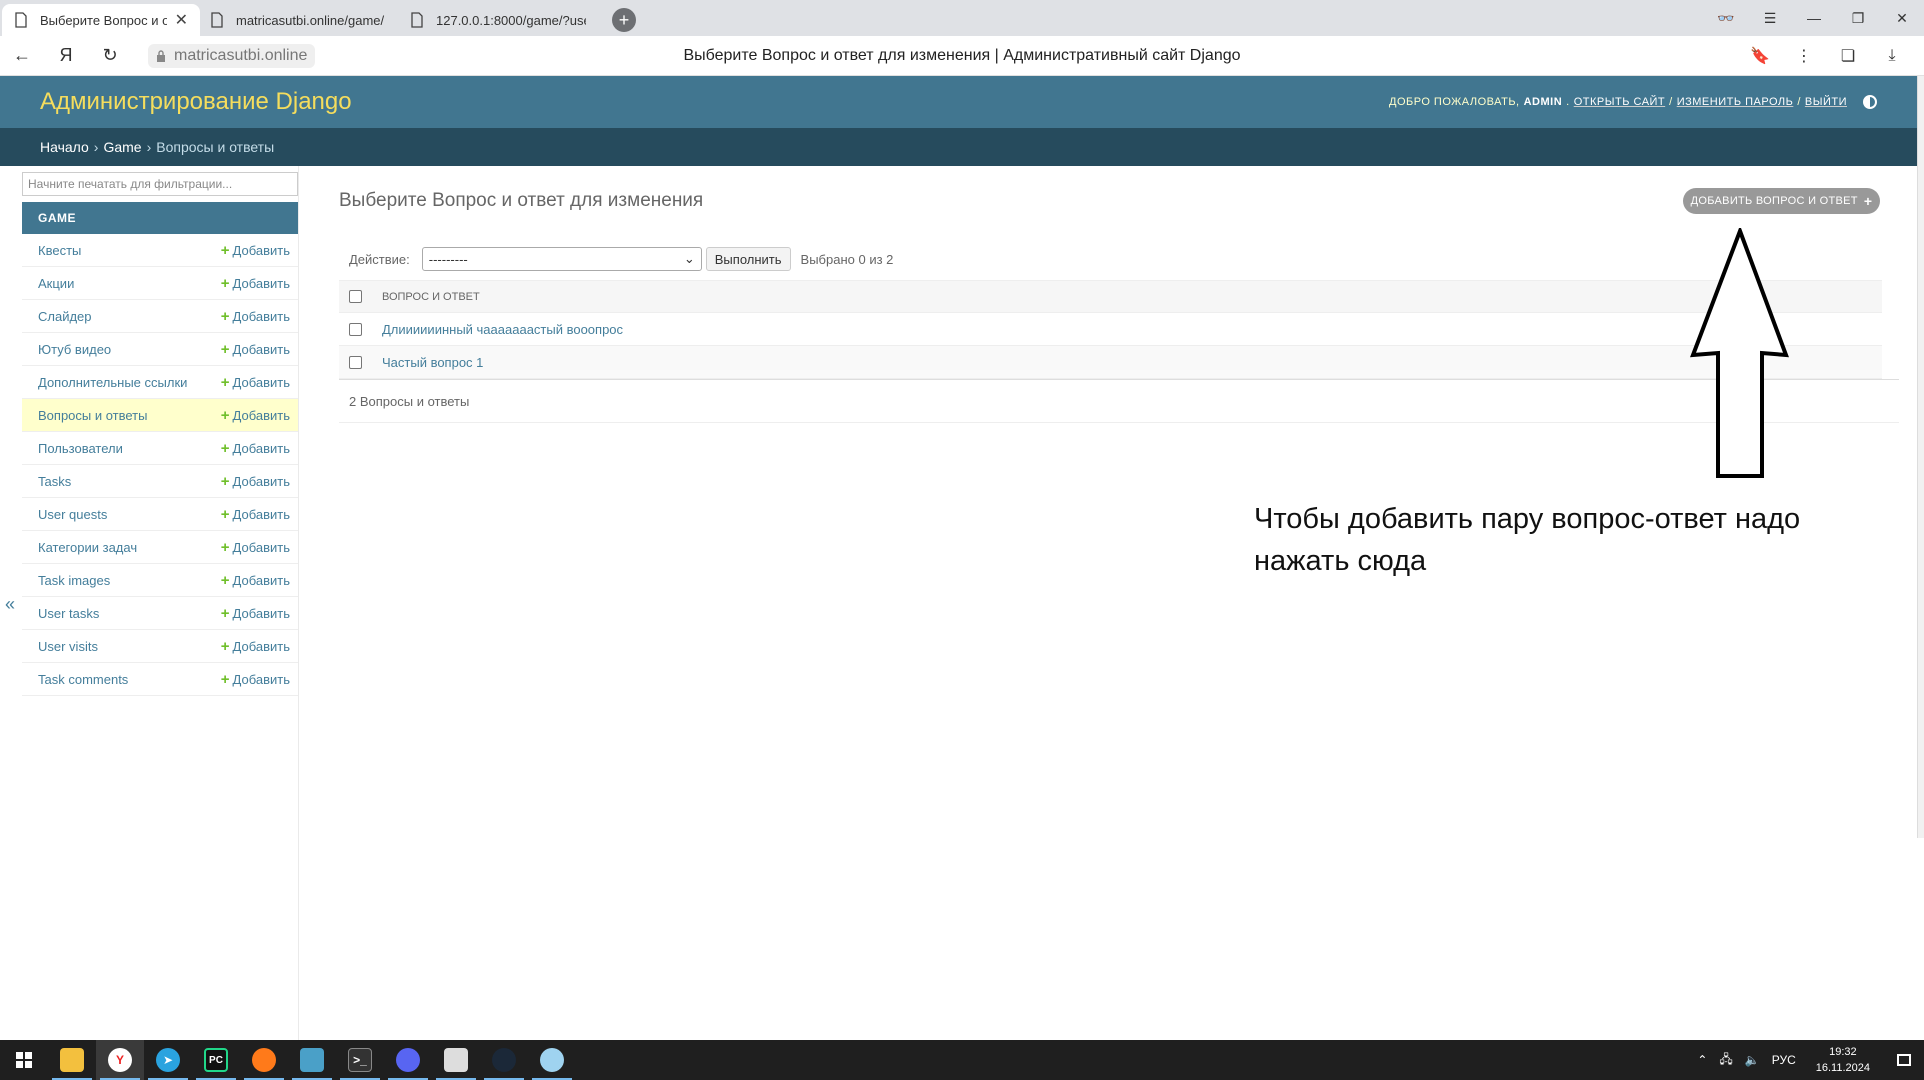  I want to click on site-branding: Администрирование Django, so click(196, 102).